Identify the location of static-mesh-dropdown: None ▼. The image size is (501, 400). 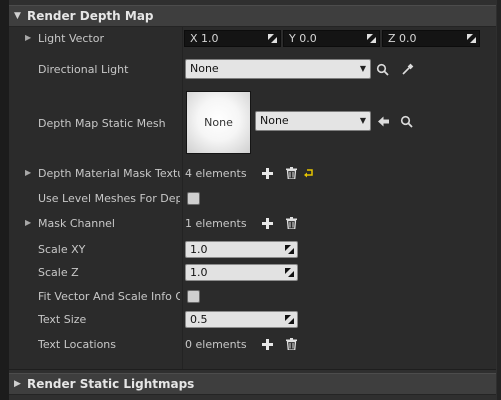
(313, 121).